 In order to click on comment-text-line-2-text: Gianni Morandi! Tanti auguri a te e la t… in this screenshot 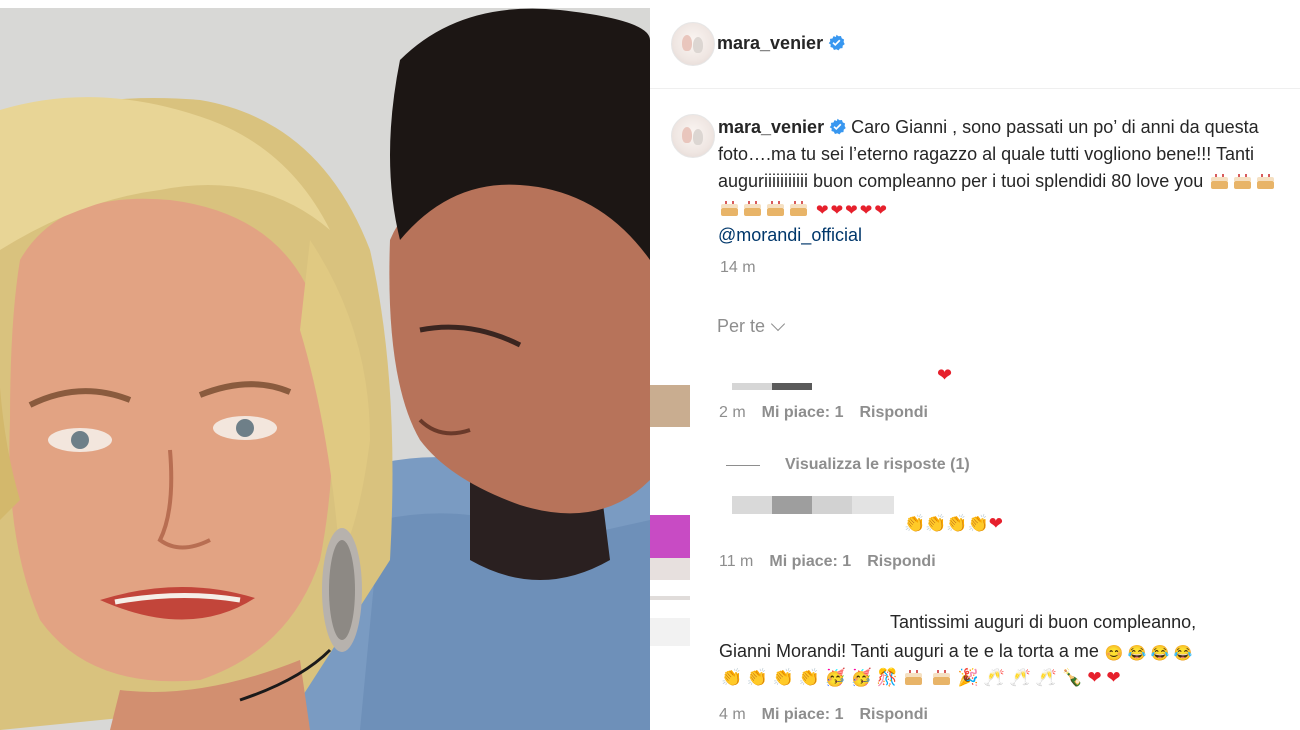, I will do `click(909, 651)`.